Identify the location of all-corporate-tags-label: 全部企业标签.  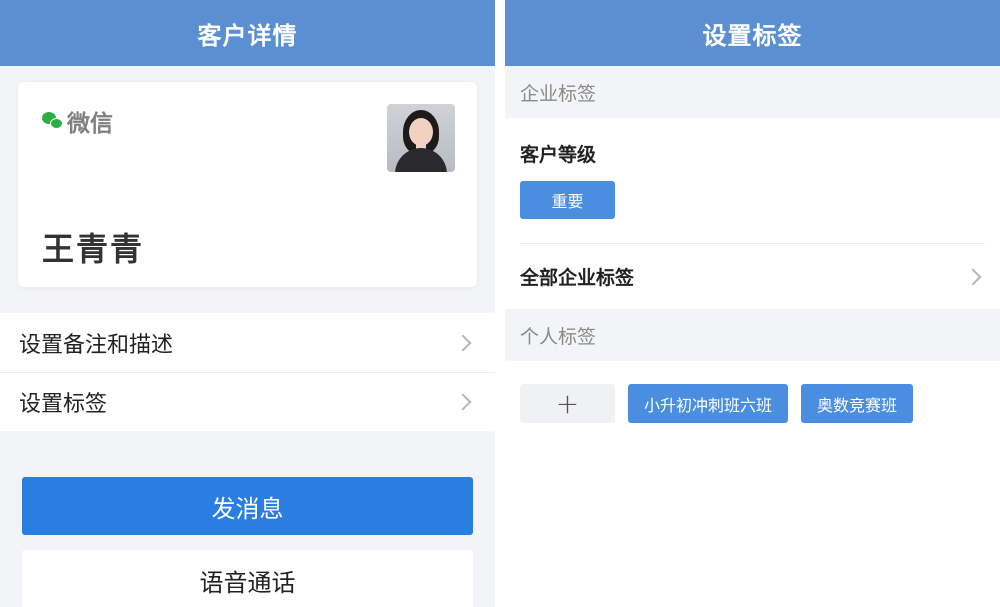
(577, 278).